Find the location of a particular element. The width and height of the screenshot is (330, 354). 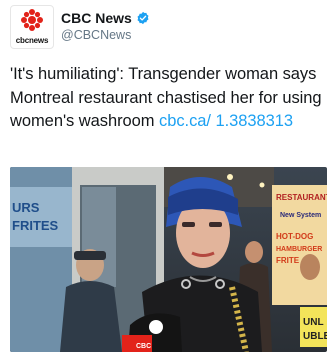

bystander-right-head is located at coordinates (254, 252).